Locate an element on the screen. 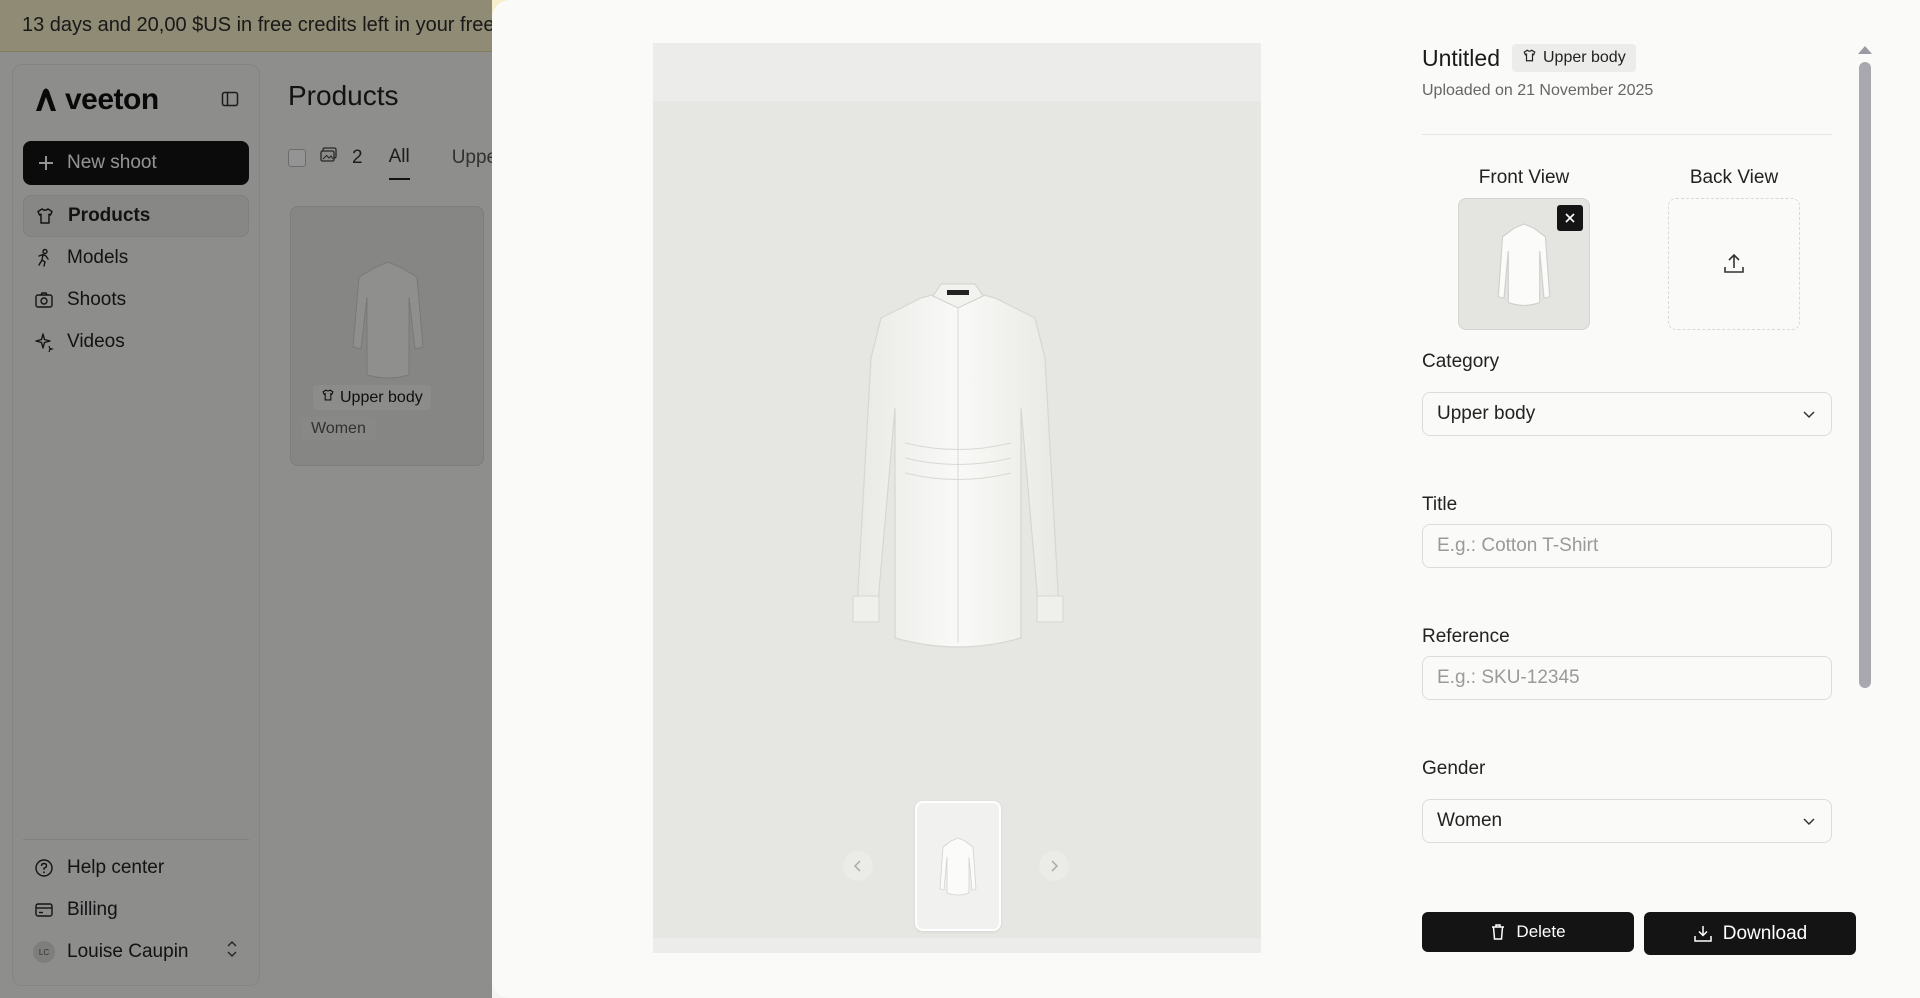 Image resolution: width=1920 pixels, height=998 pixels. download-button: Download is located at coordinates (1750, 933).